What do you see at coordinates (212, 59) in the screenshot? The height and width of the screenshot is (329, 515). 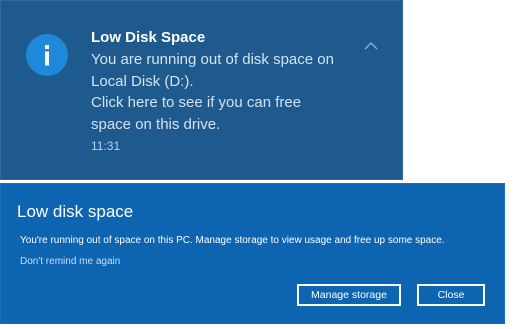 I see `toast-body-line: You are running out of disk space on` at bounding box center [212, 59].